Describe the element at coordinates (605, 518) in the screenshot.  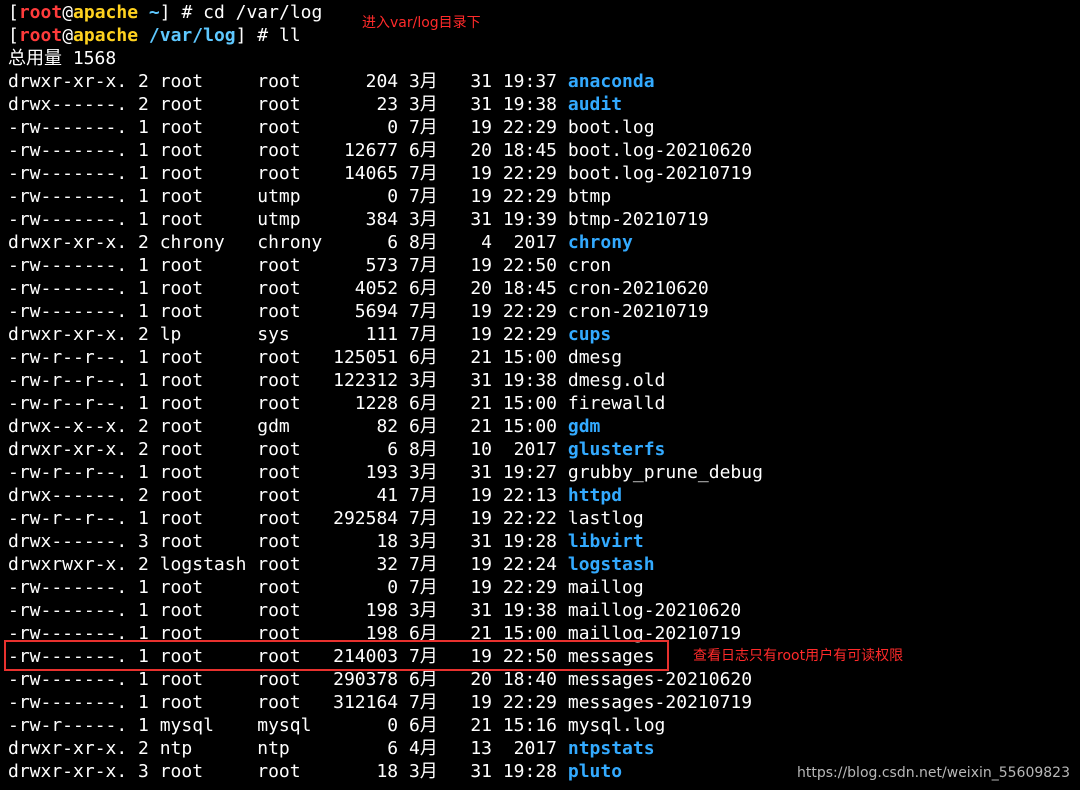
I see `file-name: lastlog` at that location.